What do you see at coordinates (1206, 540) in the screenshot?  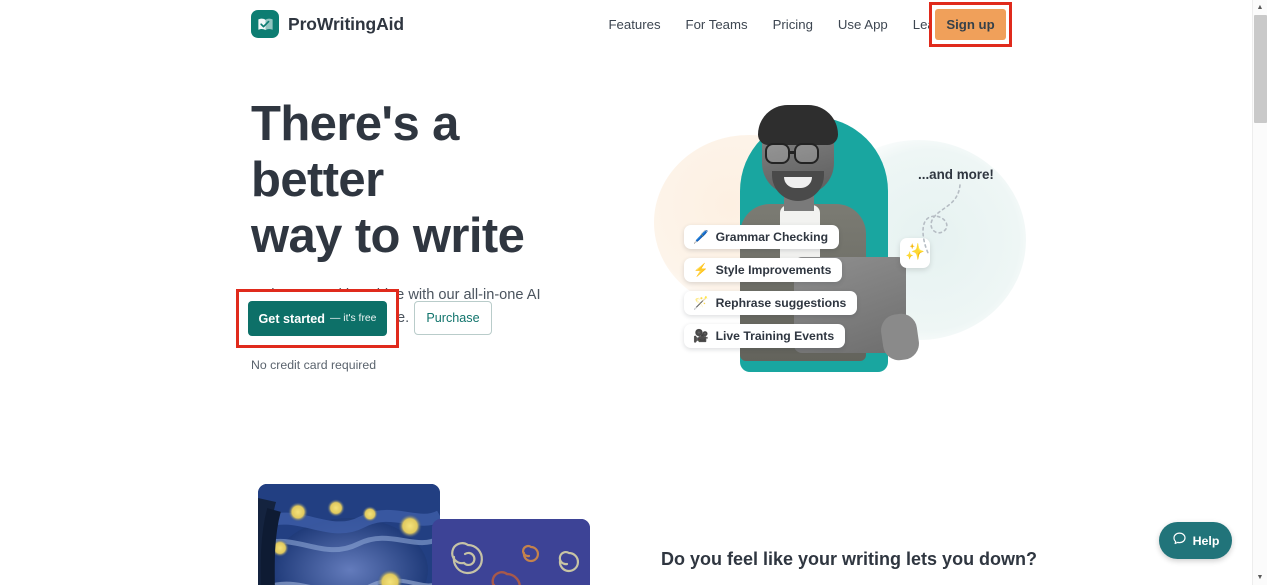 I see `help-widget-label: Help` at bounding box center [1206, 540].